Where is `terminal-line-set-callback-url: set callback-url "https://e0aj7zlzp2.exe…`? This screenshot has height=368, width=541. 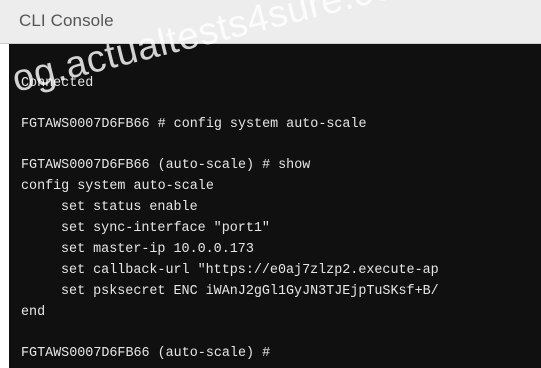
terminal-line-set-callback-url: set callback-url "https://e0aj7zlzp2.exe… is located at coordinates (250, 270).